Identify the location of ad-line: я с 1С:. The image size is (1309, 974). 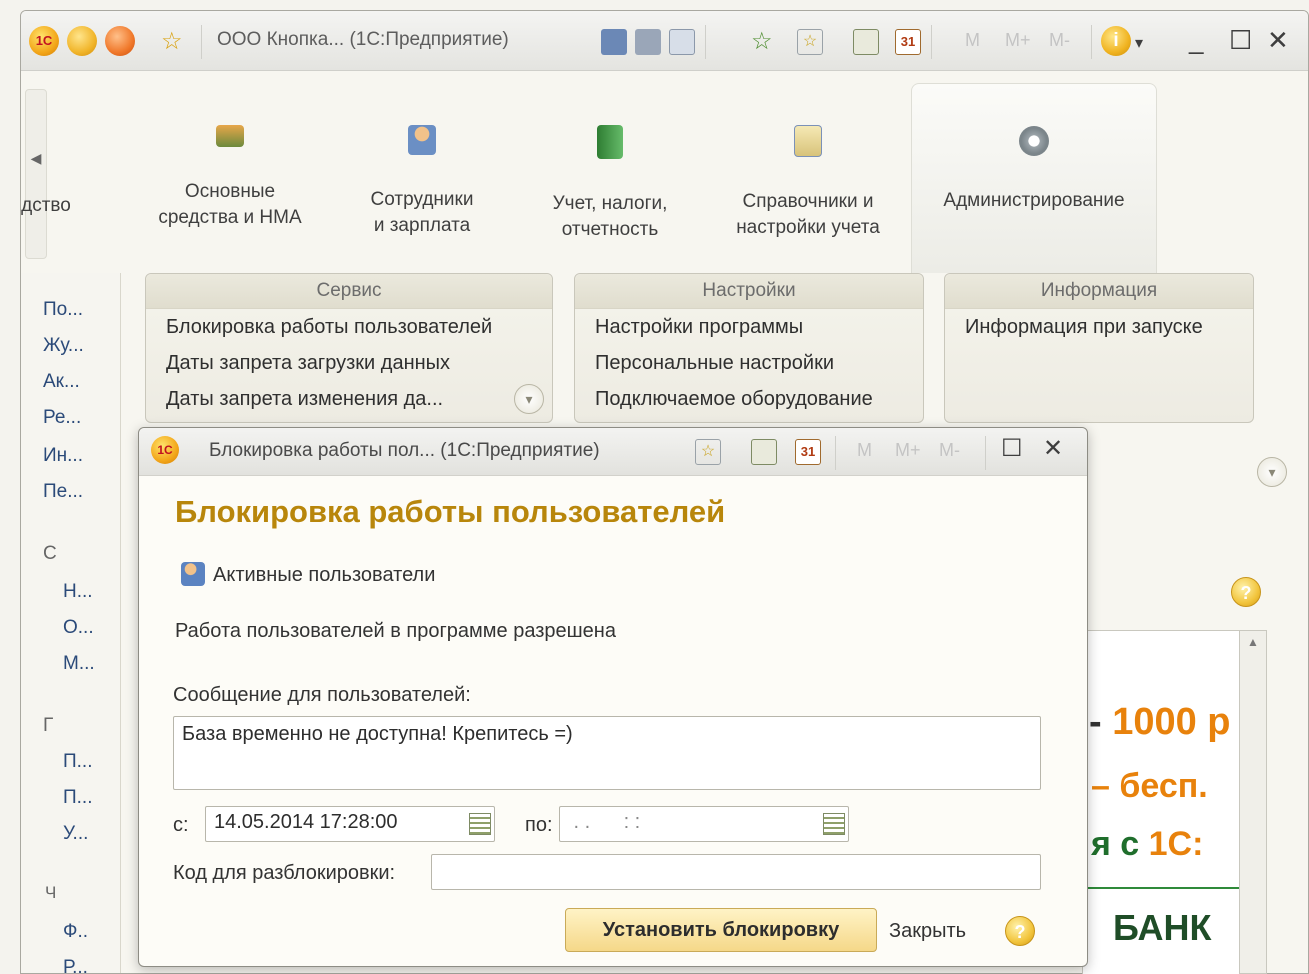
(1147, 844).